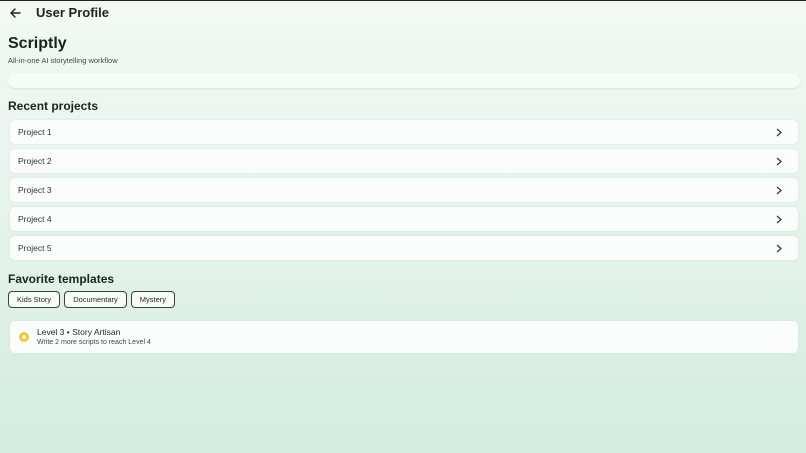 The height and width of the screenshot is (453, 806). I want to click on project-label: Project 1, so click(35, 132).